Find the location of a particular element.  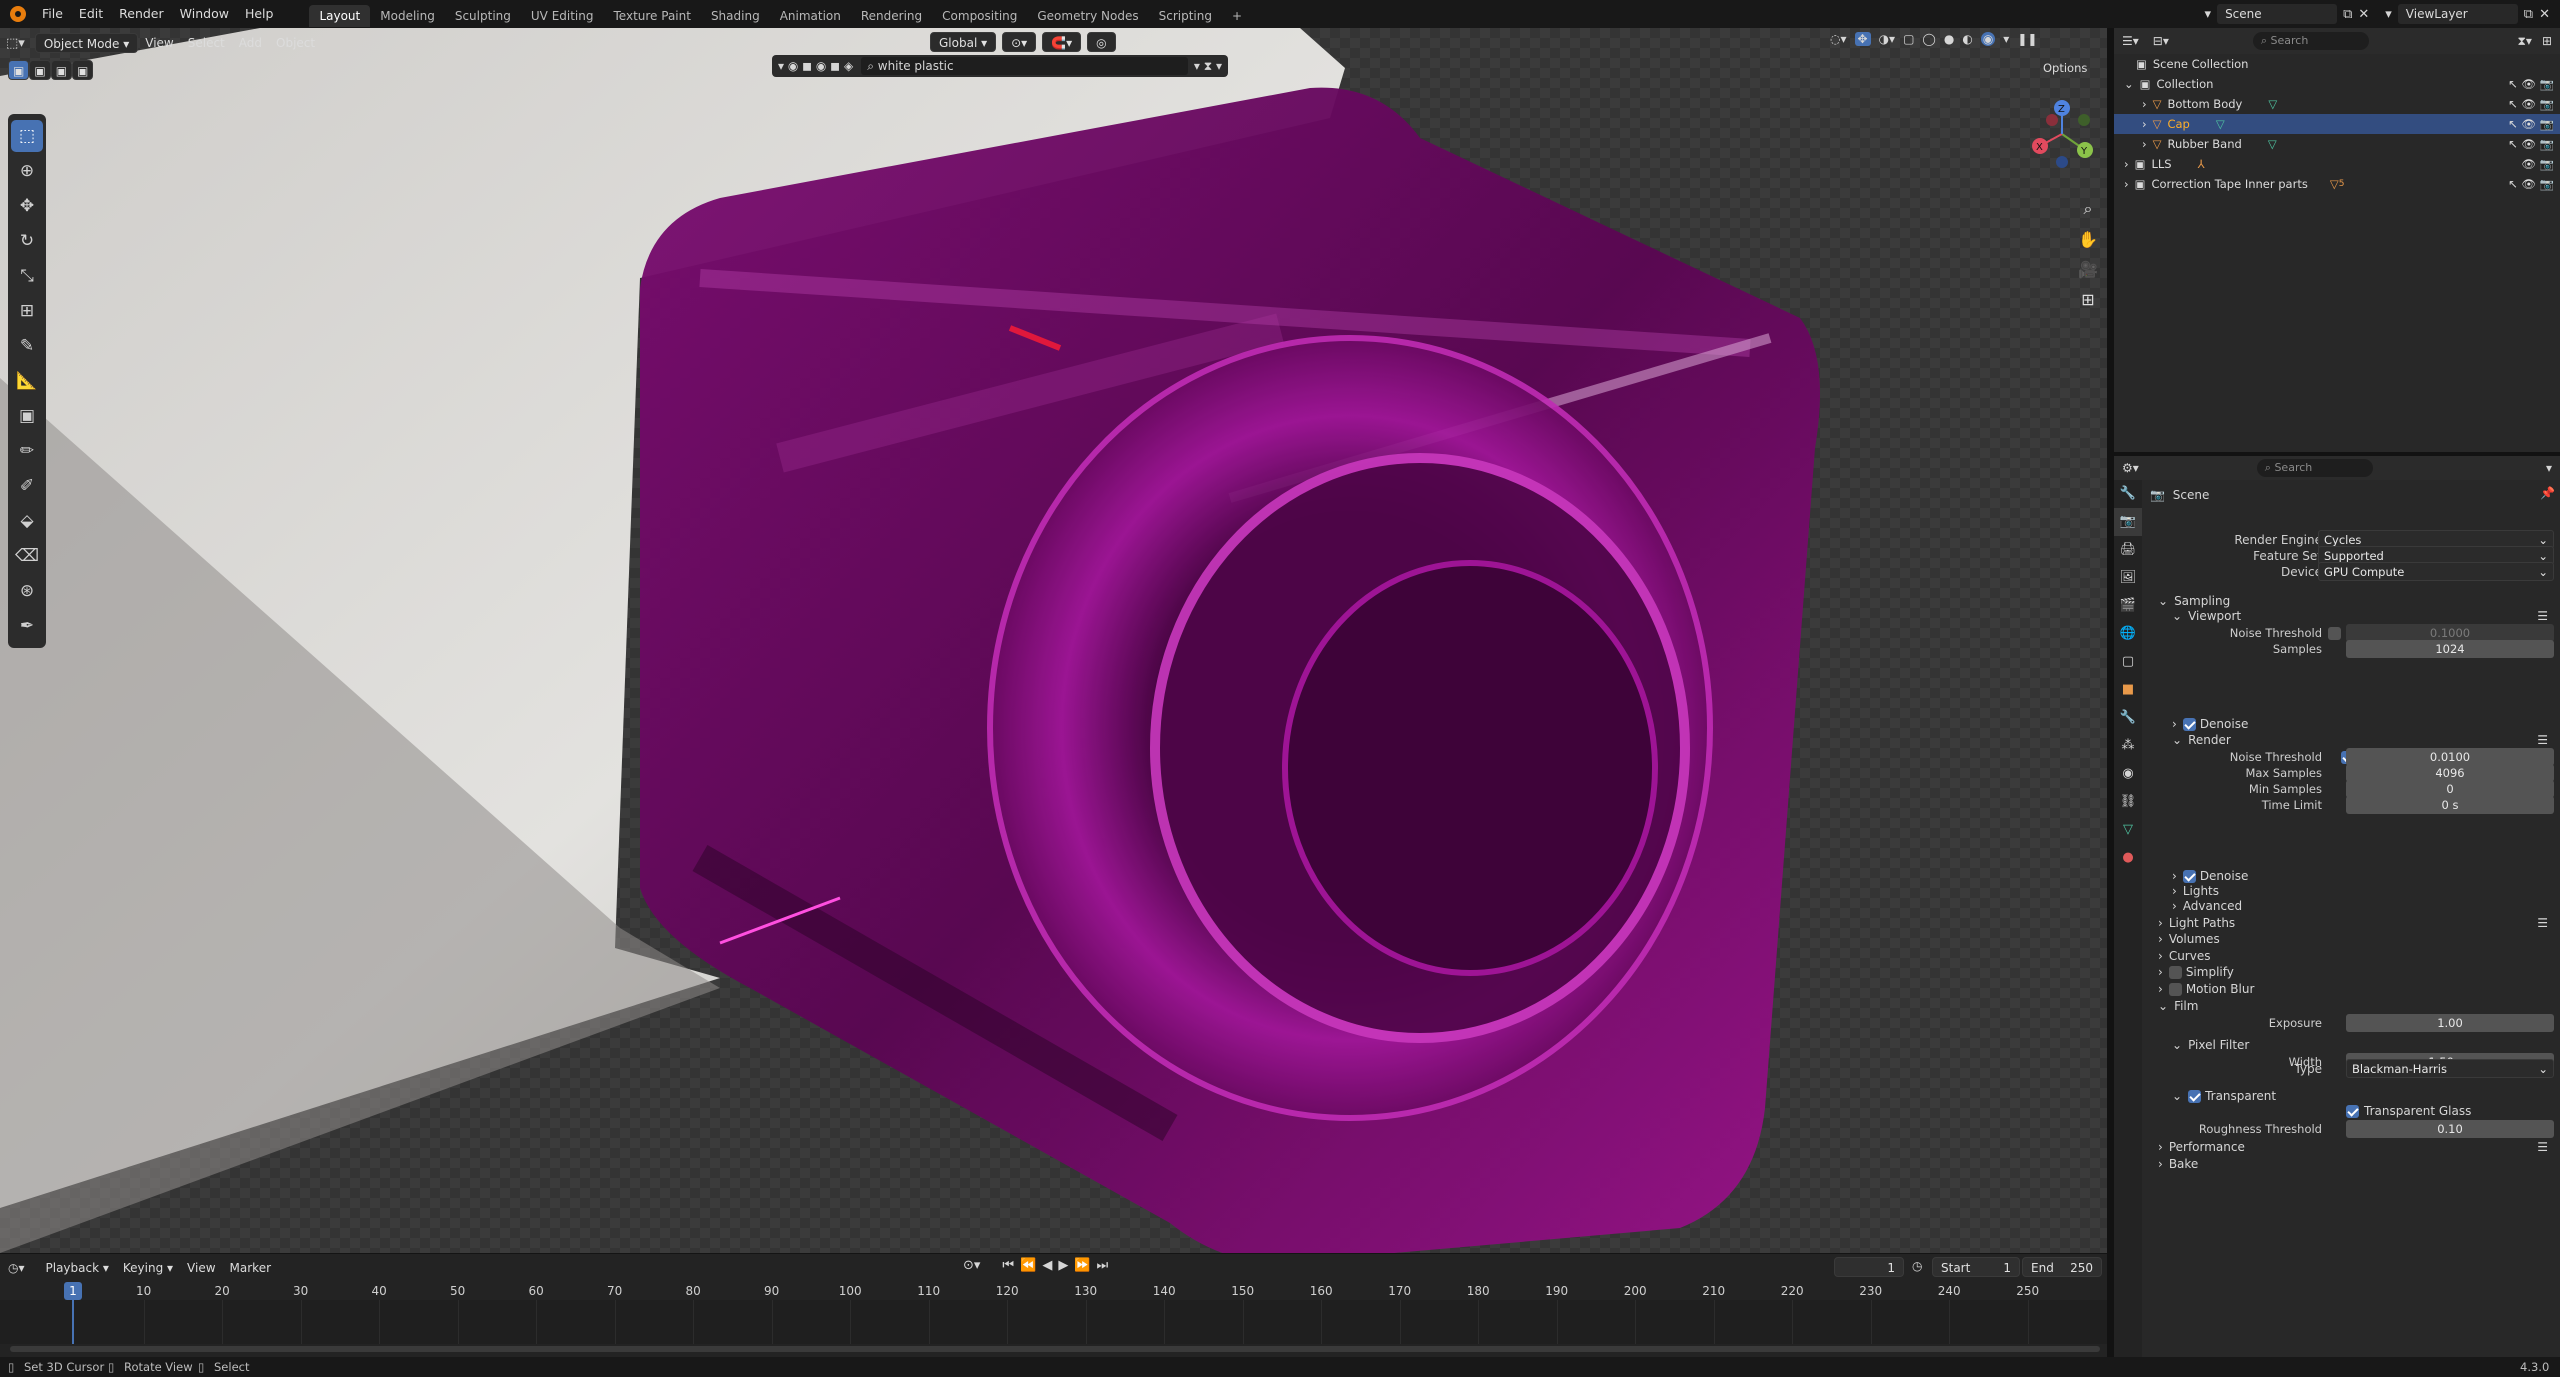

menu-edit: Edit is located at coordinates (91, 14).